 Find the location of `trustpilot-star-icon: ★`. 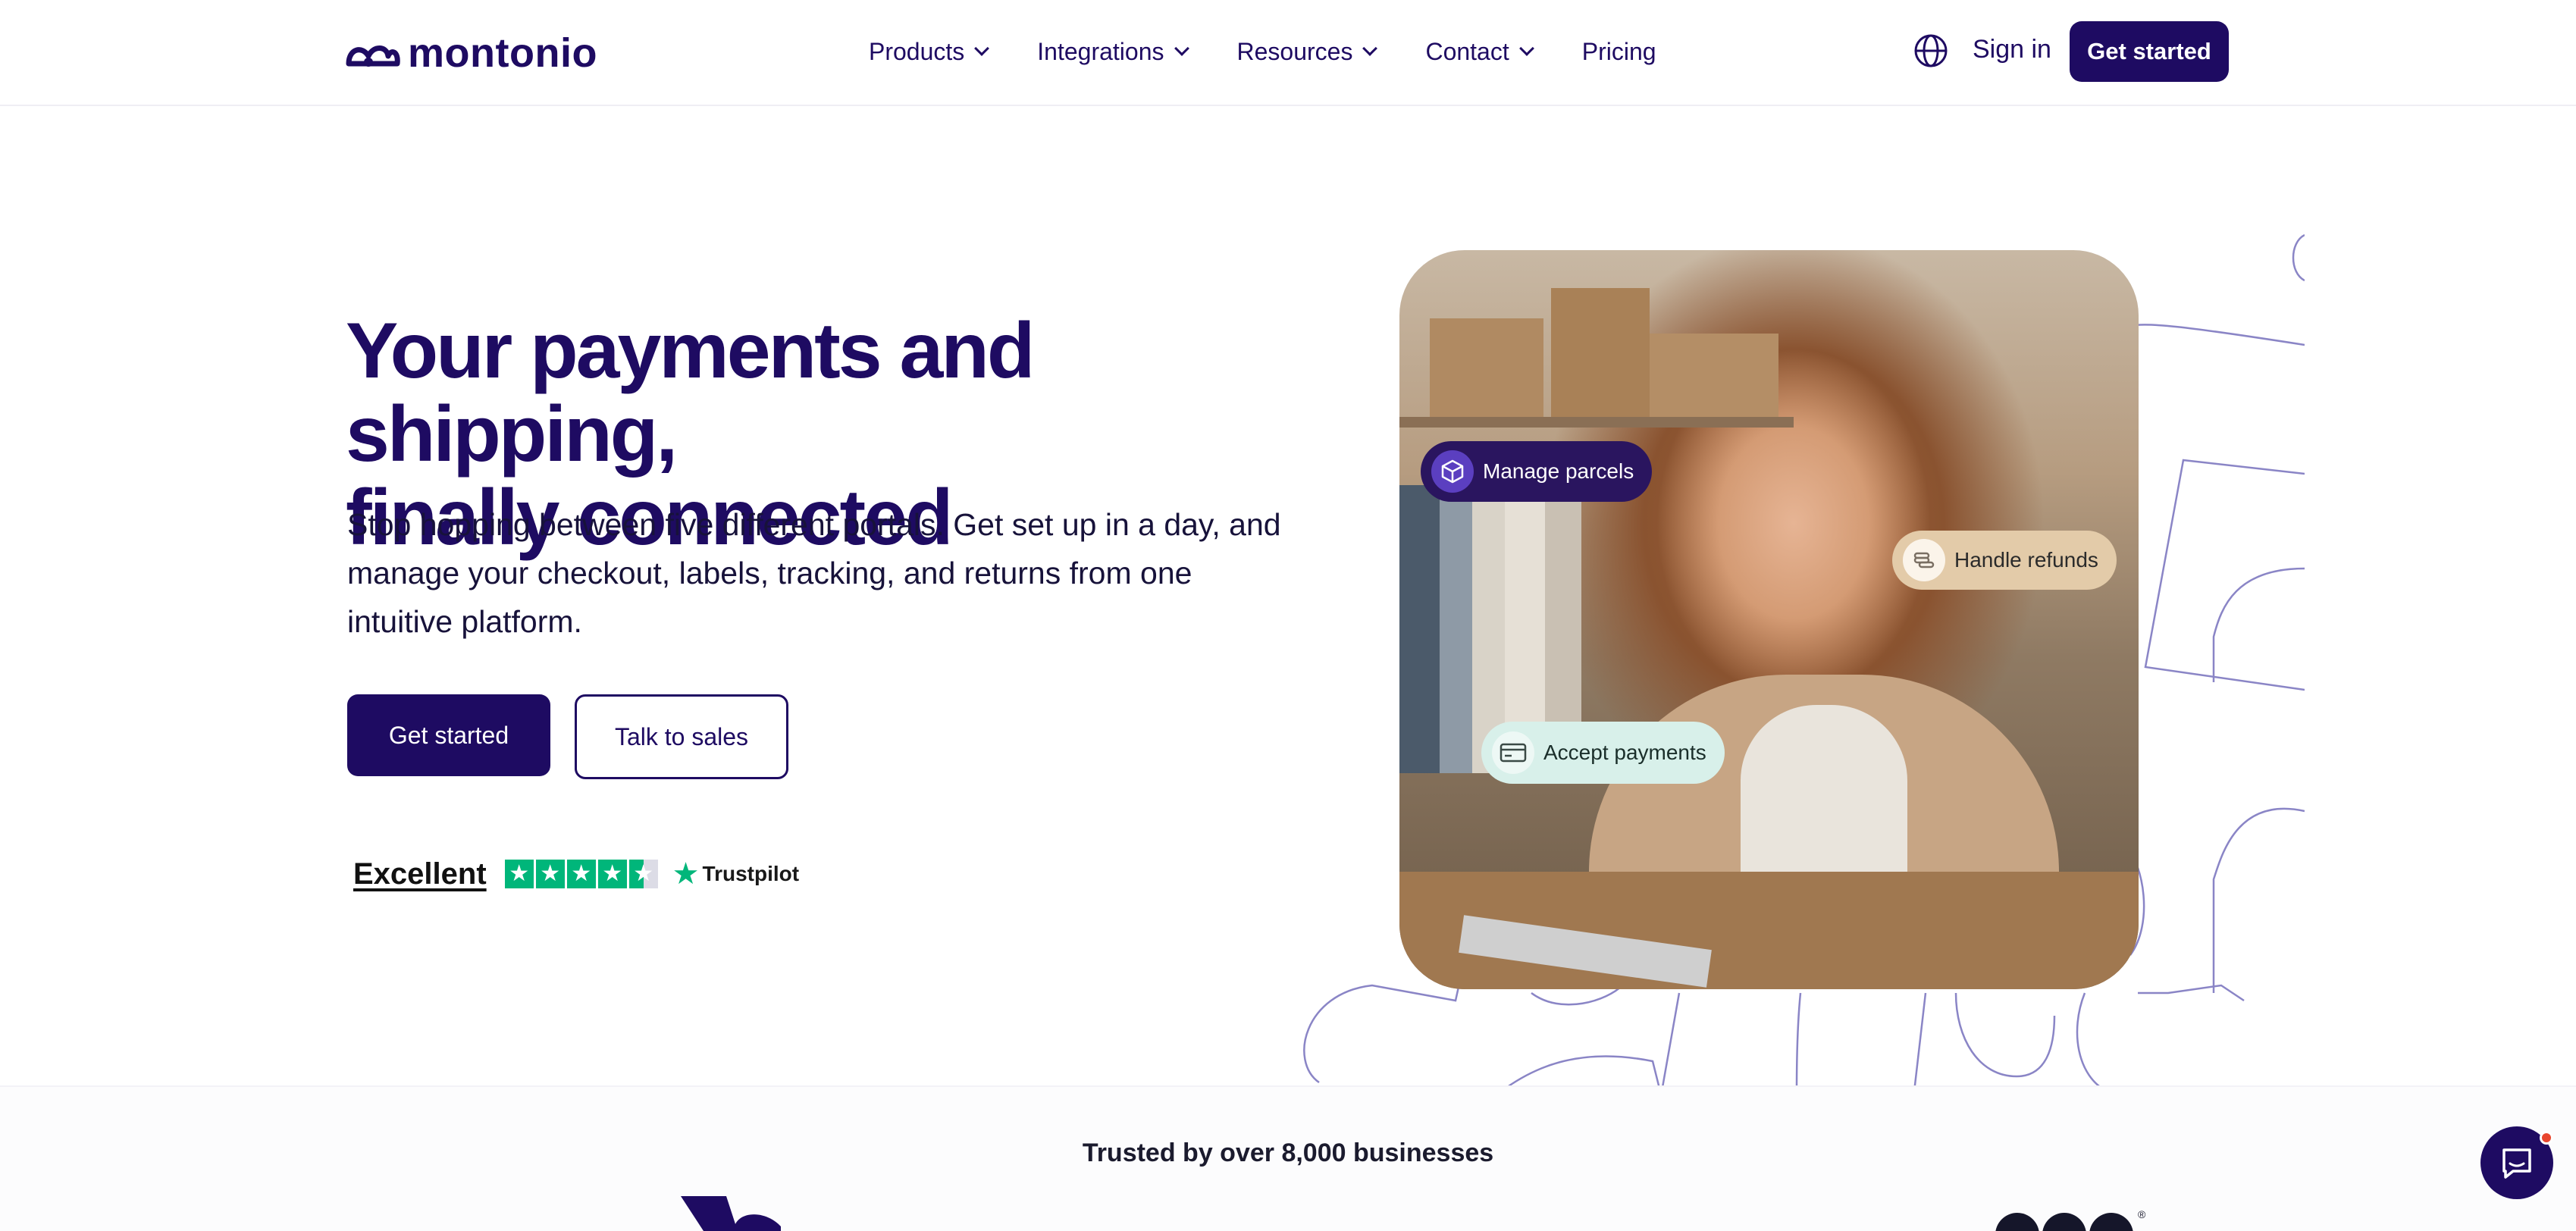

trustpilot-star-icon: ★ is located at coordinates (686, 874).